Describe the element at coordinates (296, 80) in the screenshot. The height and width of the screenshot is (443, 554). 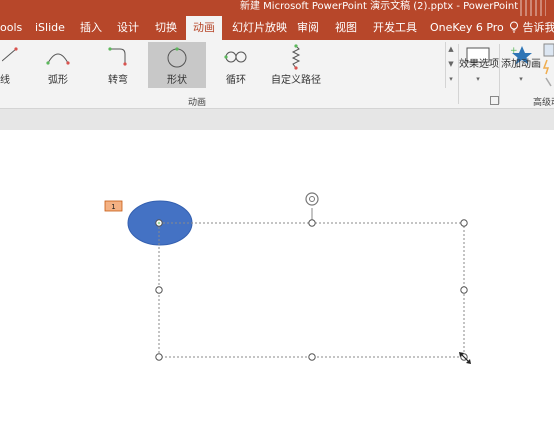
I see `effect-custom-path-label: 自定义路径` at that location.